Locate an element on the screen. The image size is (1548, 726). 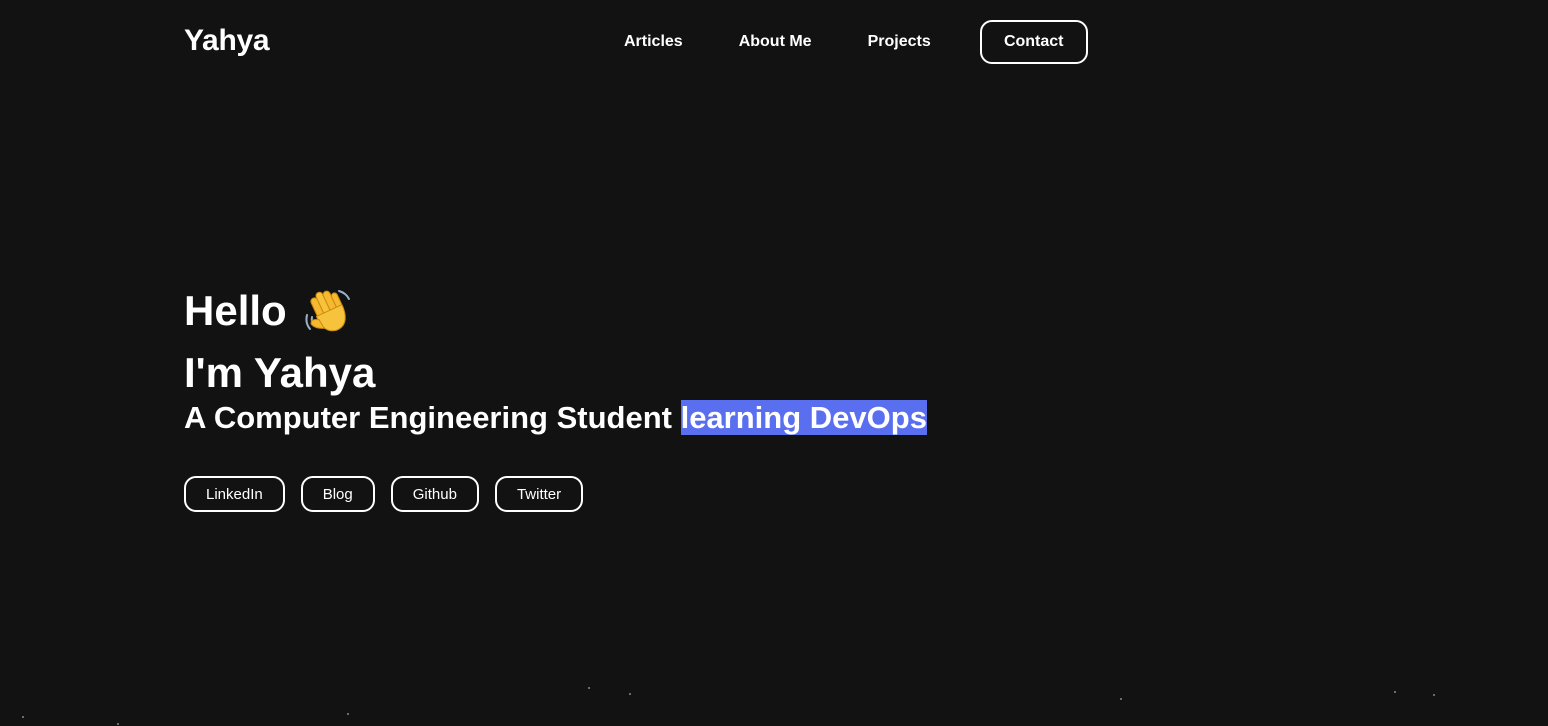
site-logo: Yahya is located at coordinates (227, 41).